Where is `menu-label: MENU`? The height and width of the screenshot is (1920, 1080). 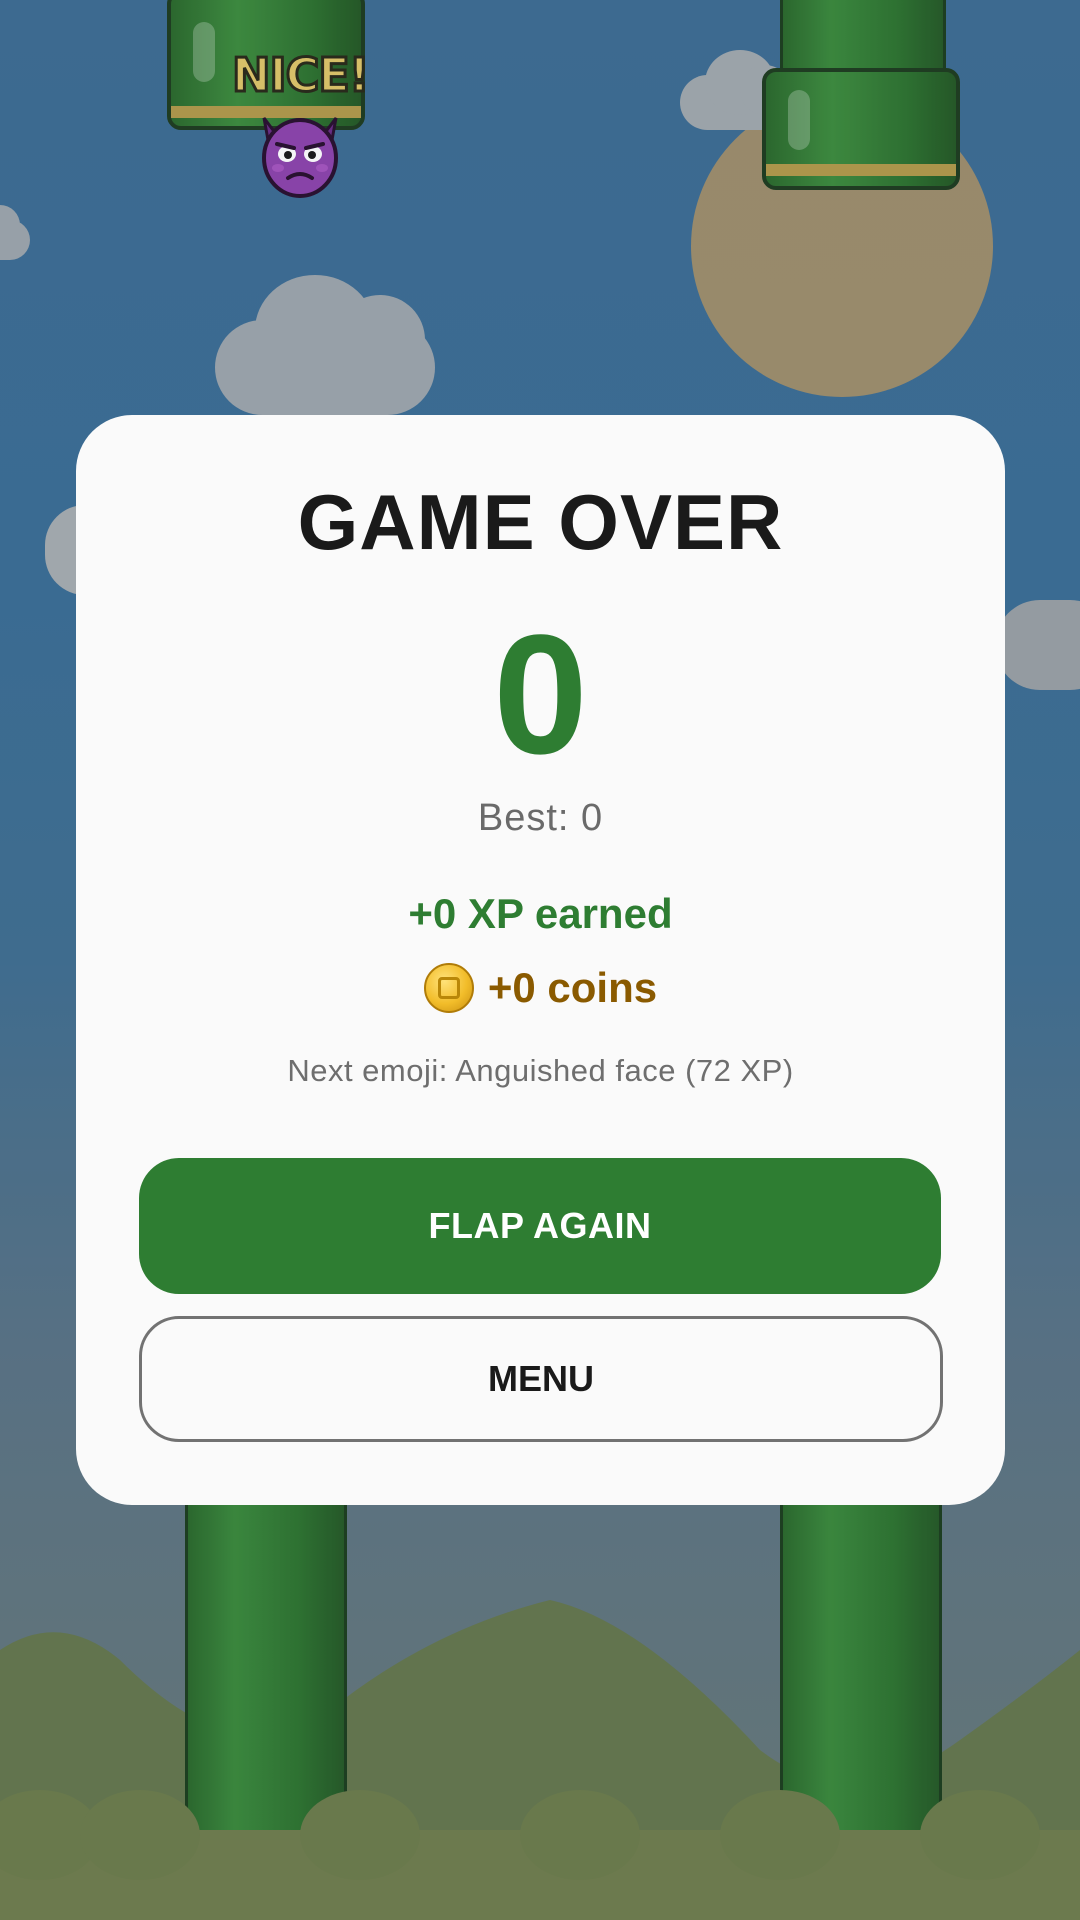 menu-label: MENU is located at coordinates (541, 1378).